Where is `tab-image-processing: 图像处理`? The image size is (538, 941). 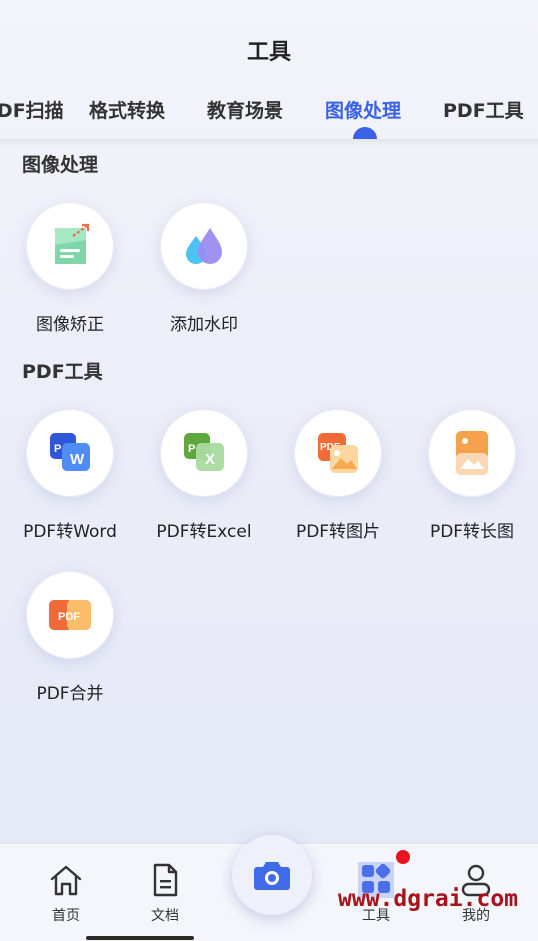
tab-image-processing: 图像处理 is located at coordinates (363, 109).